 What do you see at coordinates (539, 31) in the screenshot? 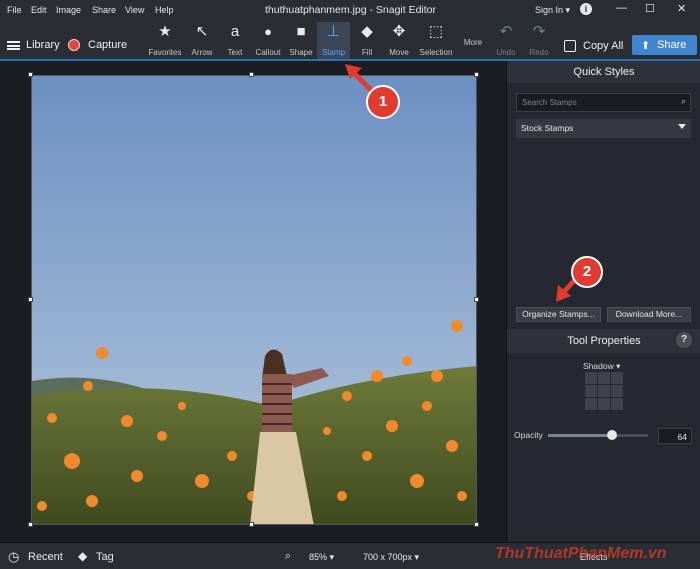
I see `redo-icon: ↷` at bounding box center [539, 31].